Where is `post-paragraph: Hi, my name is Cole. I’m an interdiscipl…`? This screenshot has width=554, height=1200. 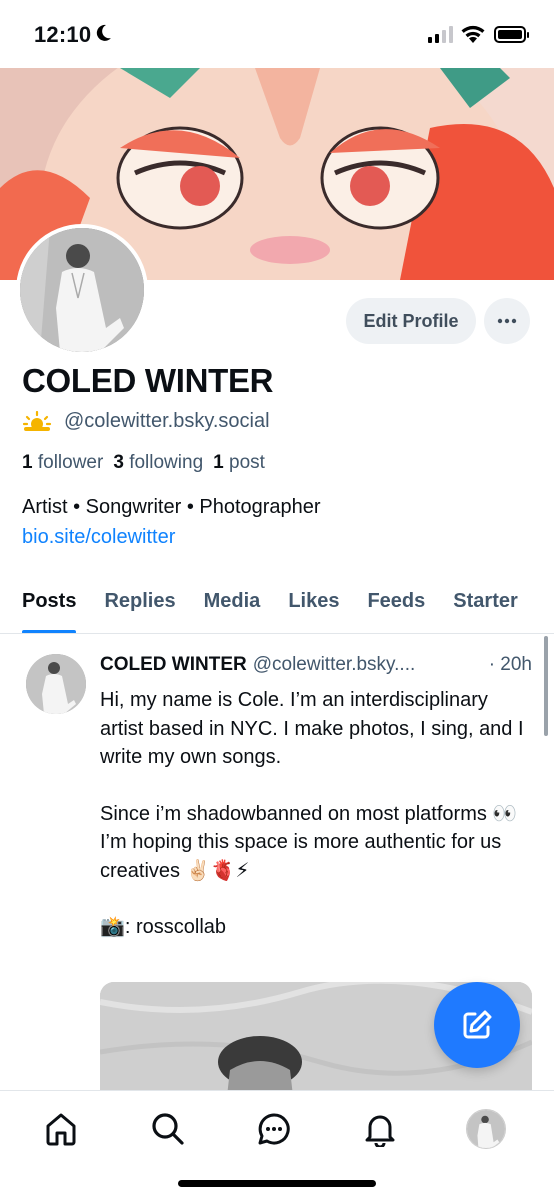
post-paragraph: Hi, my name is Cole. I’m an interdiscipl… is located at coordinates (312, 728).